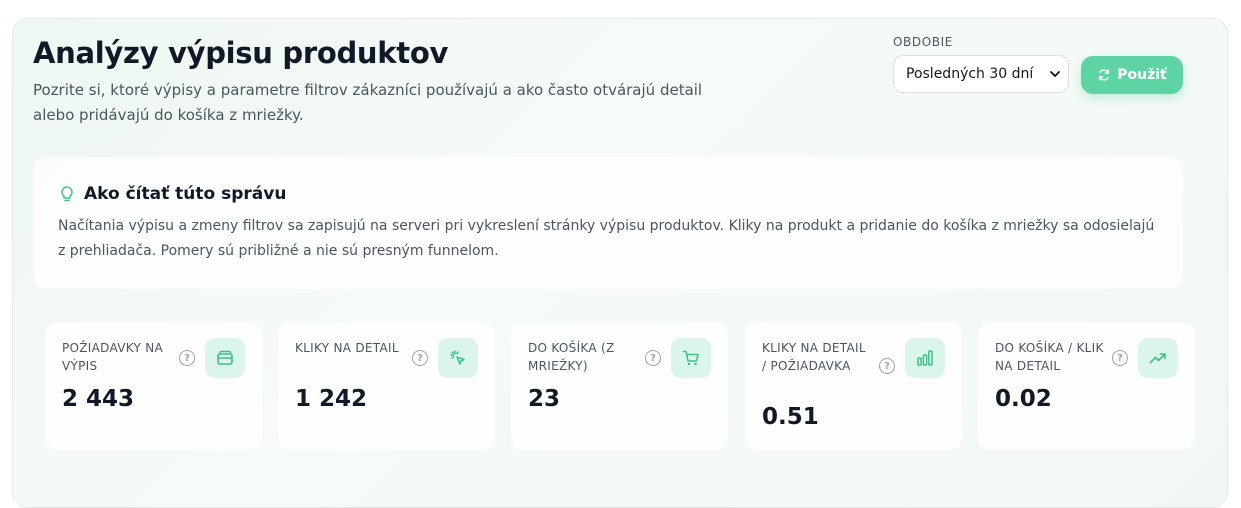 The height and width of the screenshot is (508, 1241). Describe the element at coordinates (386, 386) in the screenshot. I see `stat-card-detail-clicks: Kliky na detail 1 242 ?` at that location.